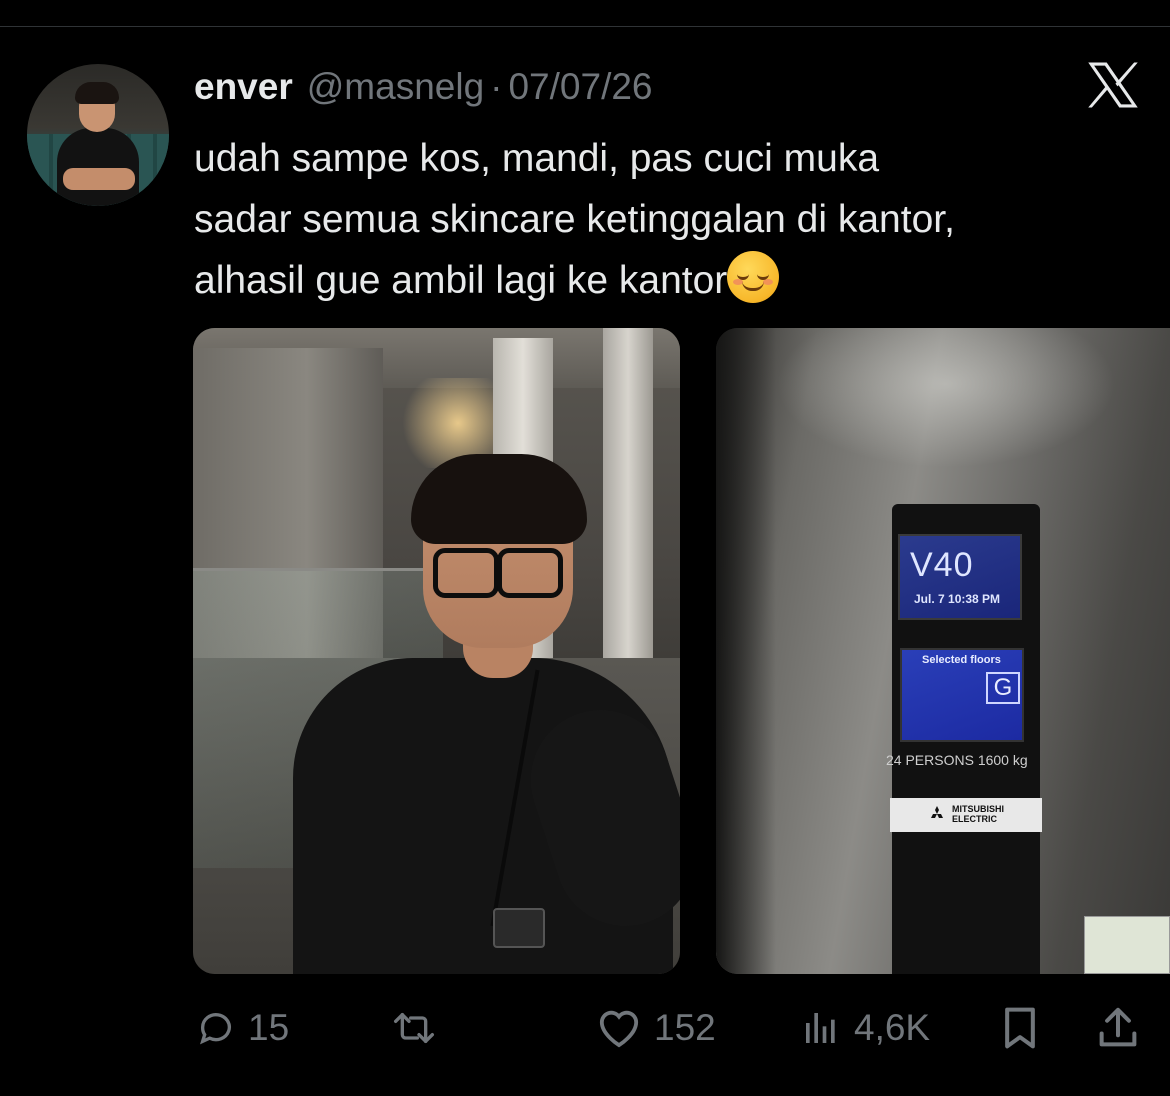 This screenshot has height=1096, width=1170. What do you see at coordinates (537, 158) in the screenshot?
I see `tweet-text-line: udah sampe kos, mandi, pas cuci muka` at bounding box center [537, 158].